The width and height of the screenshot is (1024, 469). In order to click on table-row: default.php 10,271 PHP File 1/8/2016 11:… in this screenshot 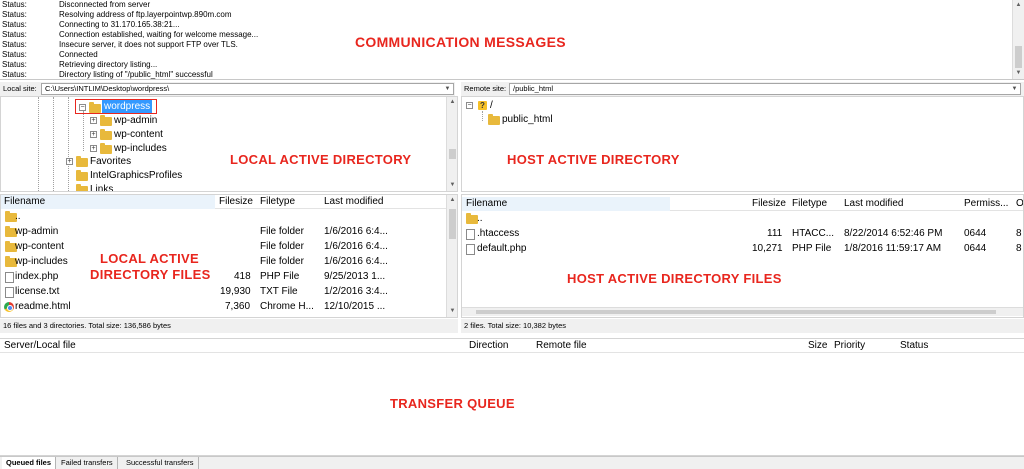, I will do `click(742, 249)`.